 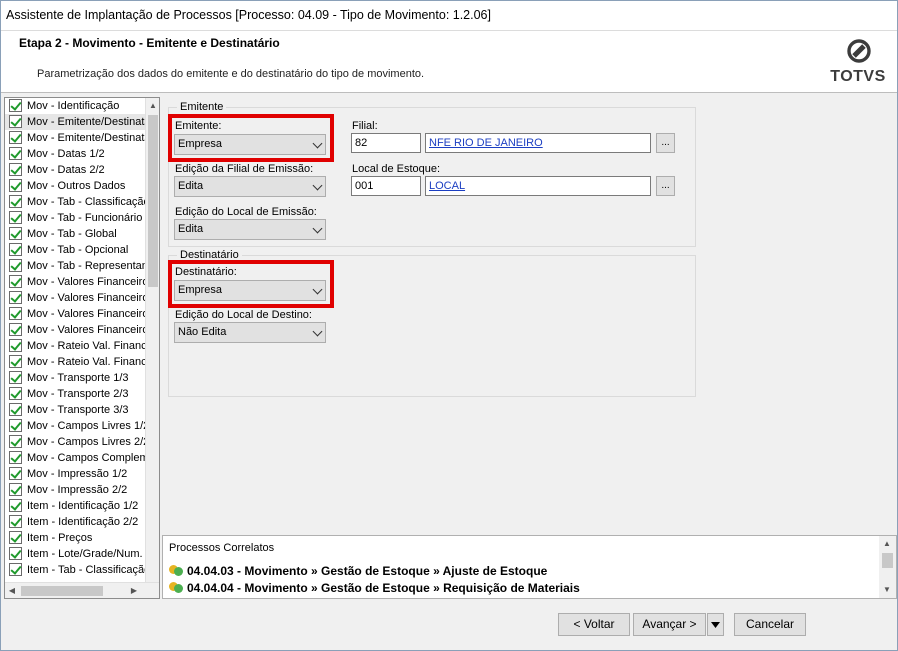 I want to click on tree-item: Mov - Campos Livres 1/2, so click(x=76, y=426).